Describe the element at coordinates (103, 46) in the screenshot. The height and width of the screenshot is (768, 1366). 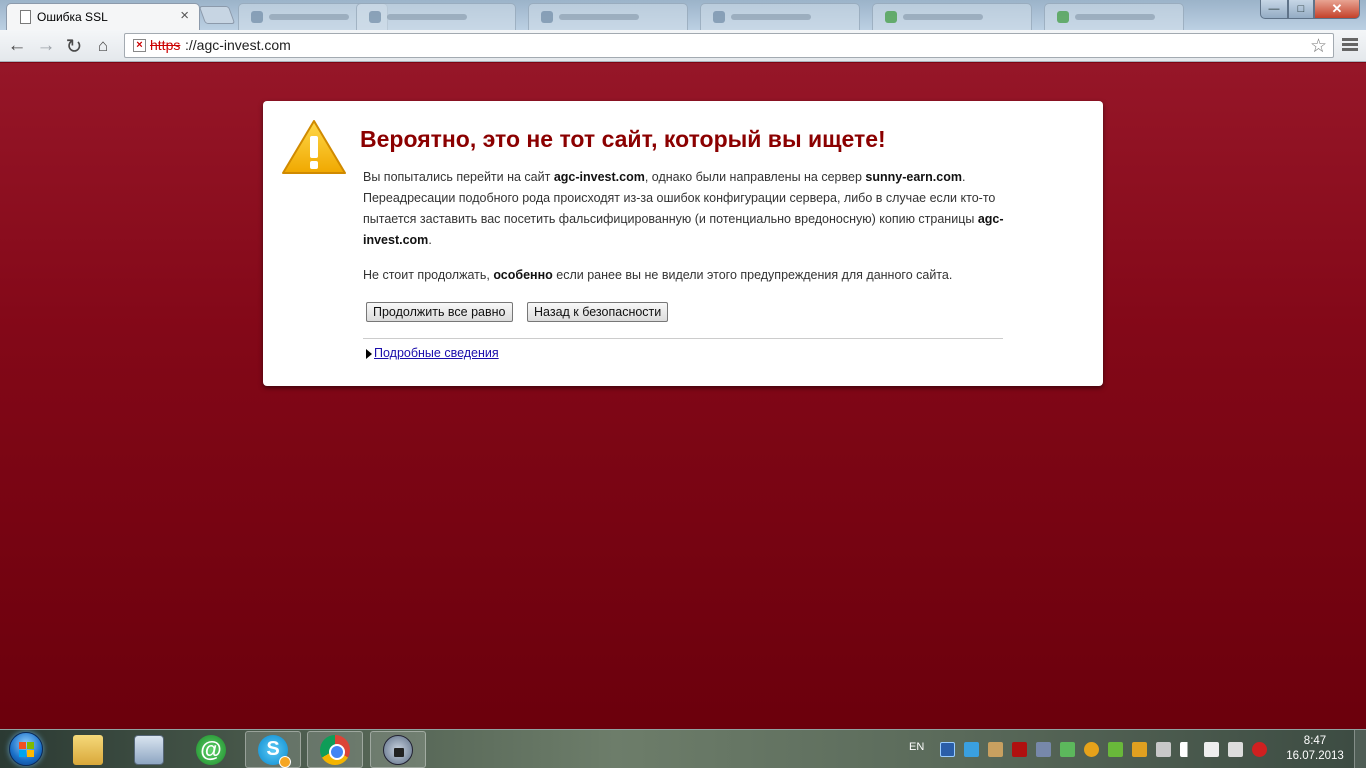
I see `home-button: ⌂` at that location.